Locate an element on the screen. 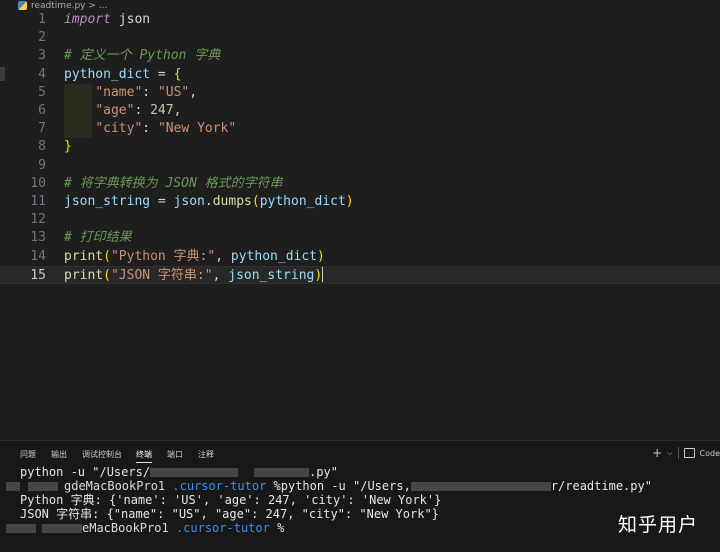 This screenshot has height=552, width=720. terminal-icon is located at coordinates (689, 453).